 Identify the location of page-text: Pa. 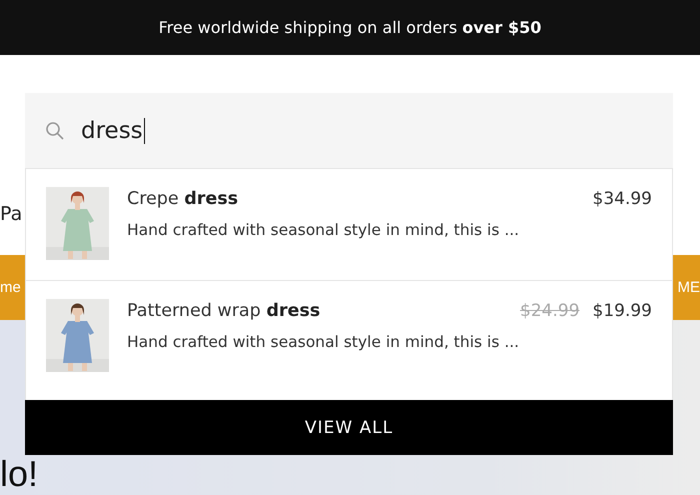
(11, 214).